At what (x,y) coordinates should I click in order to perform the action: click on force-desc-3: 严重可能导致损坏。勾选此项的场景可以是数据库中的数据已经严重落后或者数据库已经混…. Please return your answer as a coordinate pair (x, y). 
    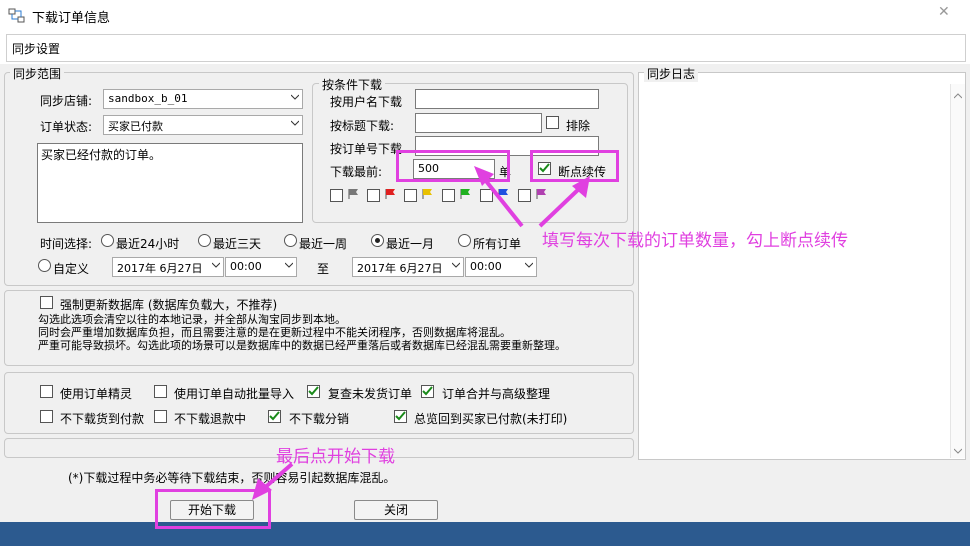
    Looking at the image, I should click on (302, 345).